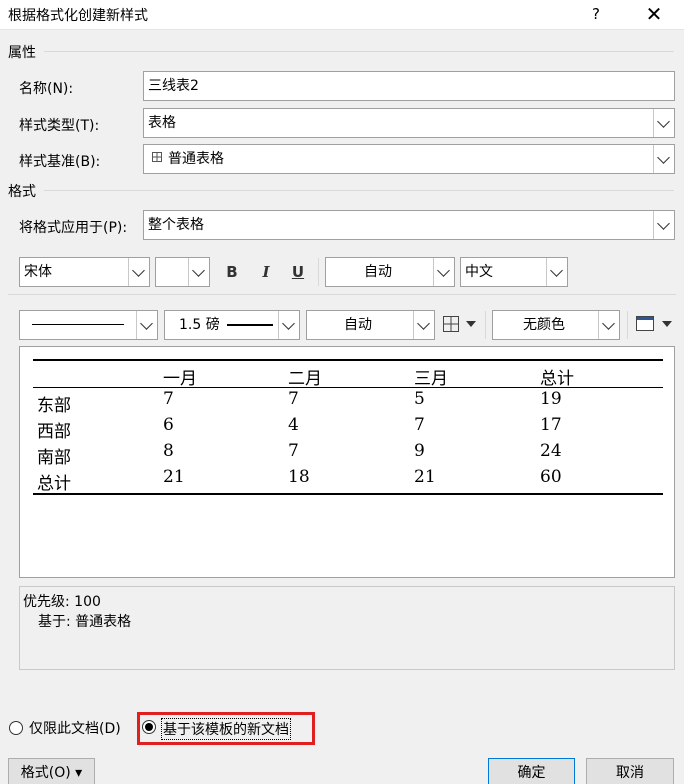 The width and height of the screenshot is (684, 784). What do you see at coordinates (180, 379) in the screenshot?
I see `col-header: 一月` at bounding box center [180, 379].